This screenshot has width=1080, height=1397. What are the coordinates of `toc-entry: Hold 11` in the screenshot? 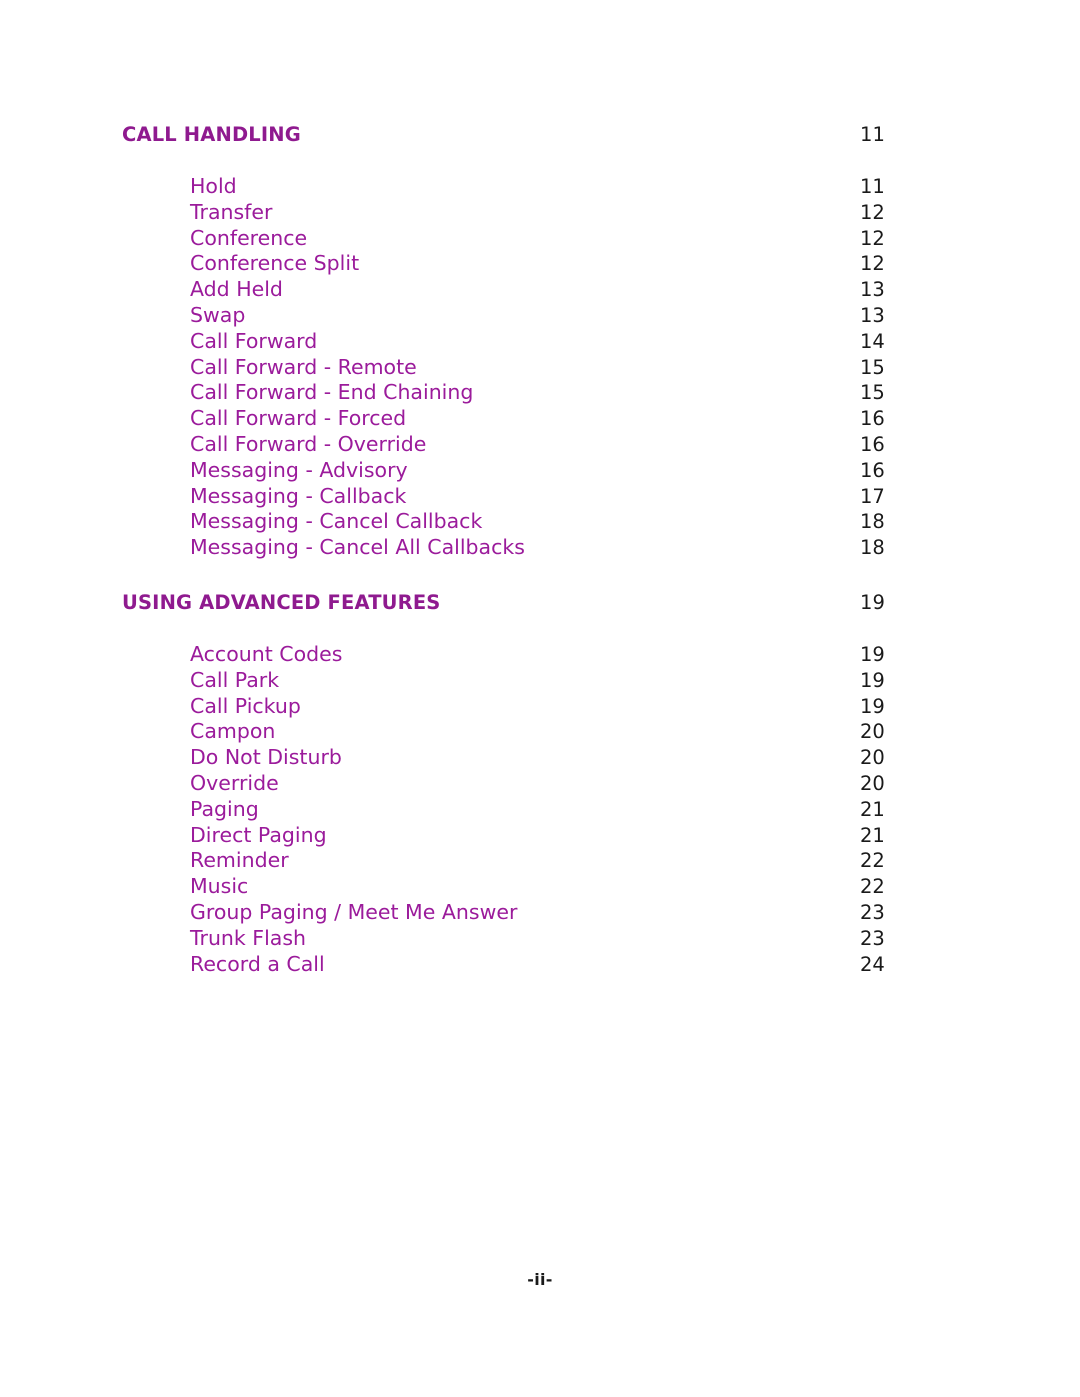 It's located at (551, 187).